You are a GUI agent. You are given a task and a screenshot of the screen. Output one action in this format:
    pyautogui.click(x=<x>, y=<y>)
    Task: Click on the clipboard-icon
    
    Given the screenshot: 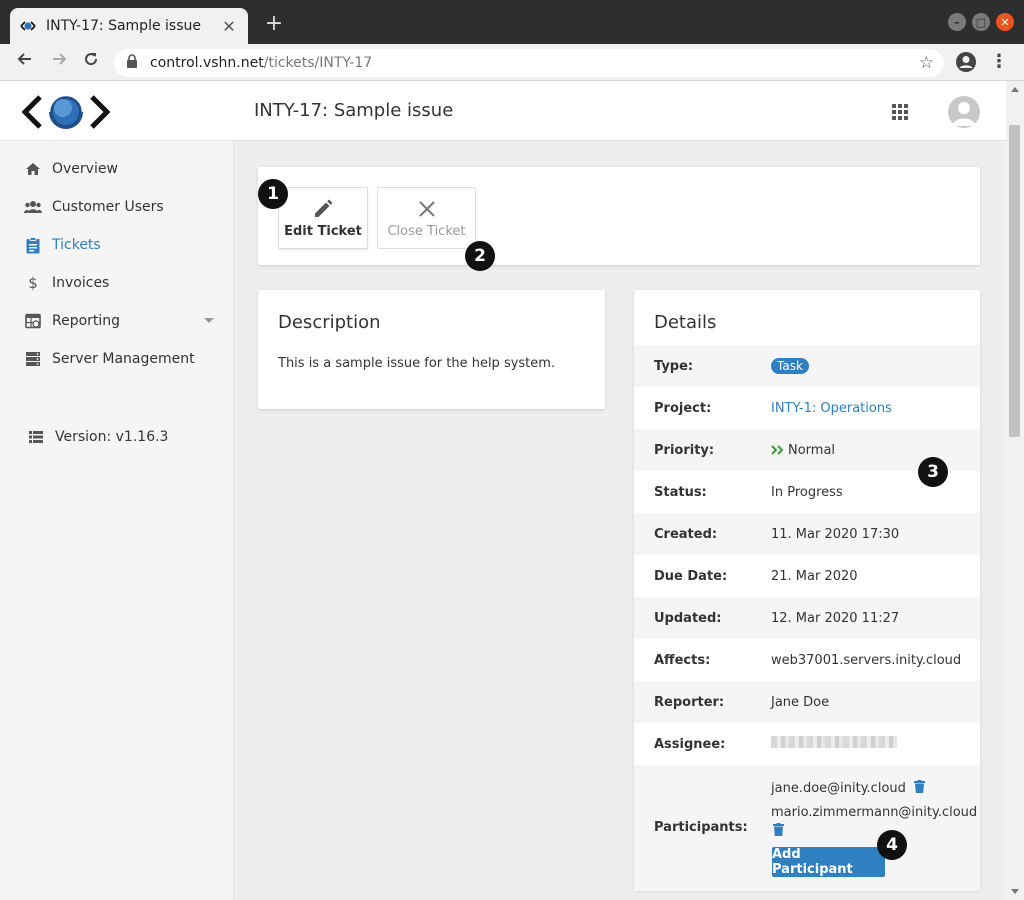 What is the action you would take?
    pyautogui.click(x=33, y=245)
    